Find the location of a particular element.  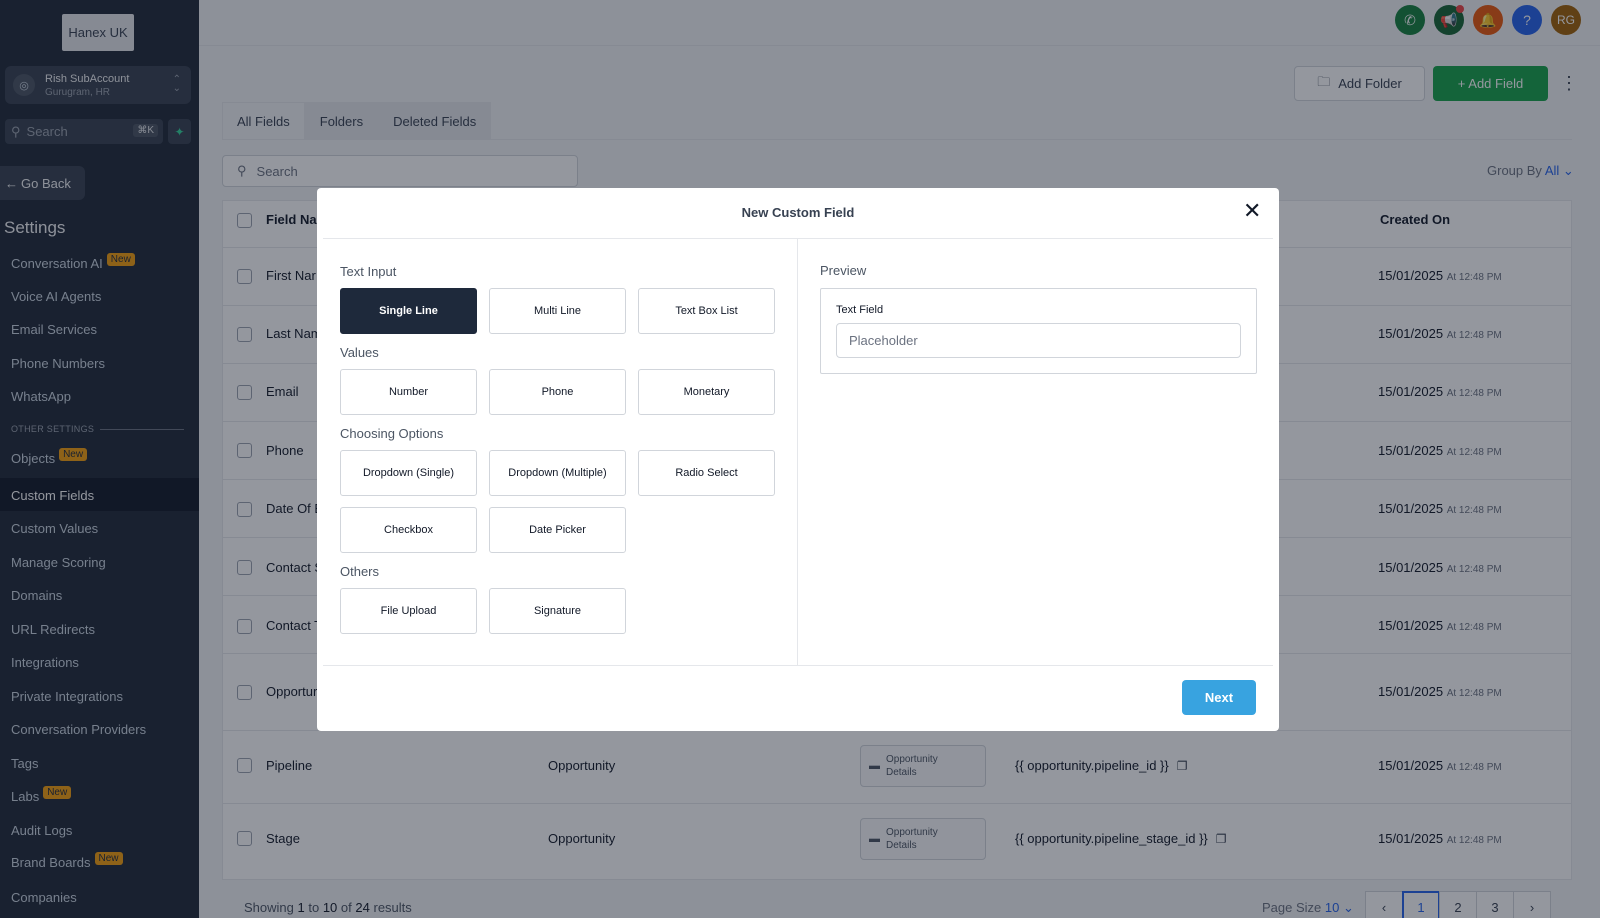

option-checkbox: Checkbox is located at coordinates (408, 530).